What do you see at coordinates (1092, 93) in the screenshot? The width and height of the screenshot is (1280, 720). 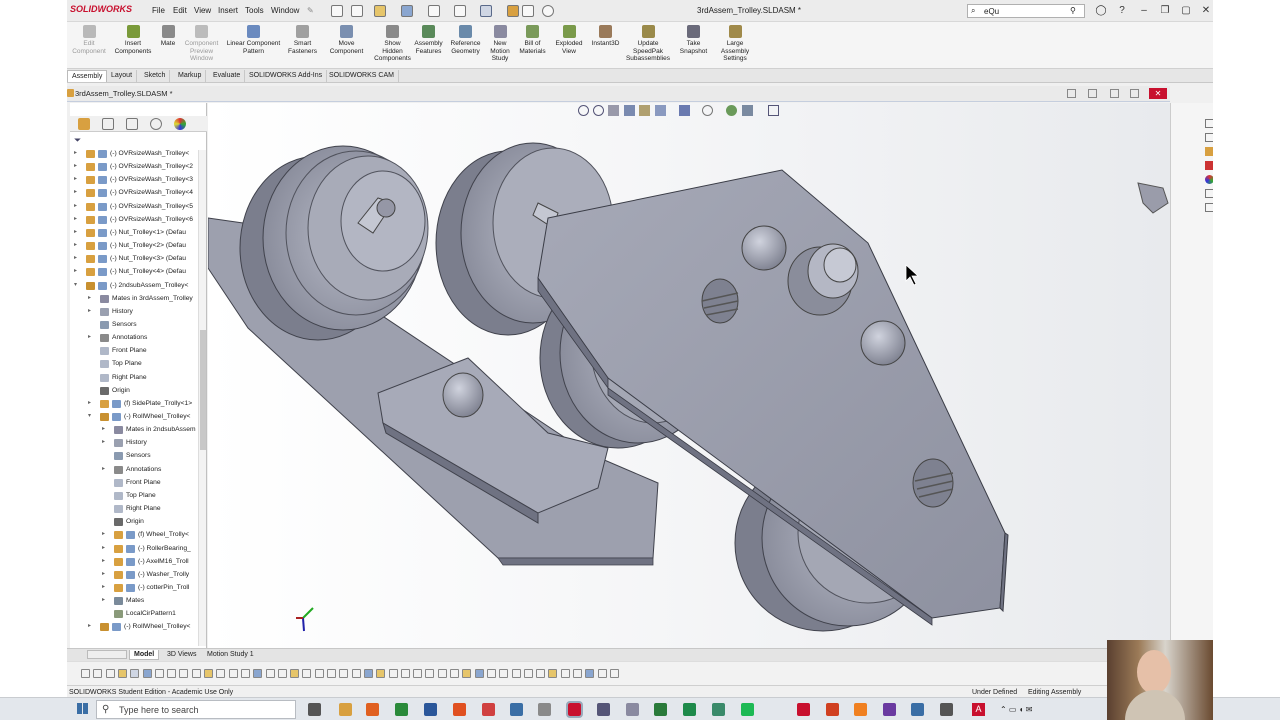 I see `split-view-icon` at bounding box center [1092, 93].